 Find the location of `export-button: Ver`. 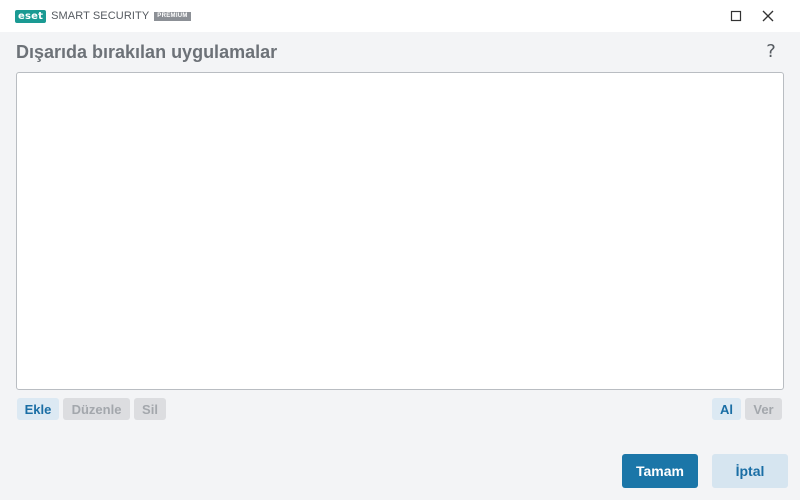

export-button: Ver is located at coordinates (763, 409).